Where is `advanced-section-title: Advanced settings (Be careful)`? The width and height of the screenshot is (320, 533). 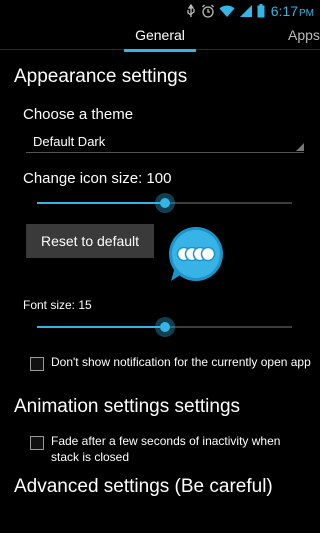 advanced-section-title: Advanced settings (Be careful) is located at coordinates (143, 487).